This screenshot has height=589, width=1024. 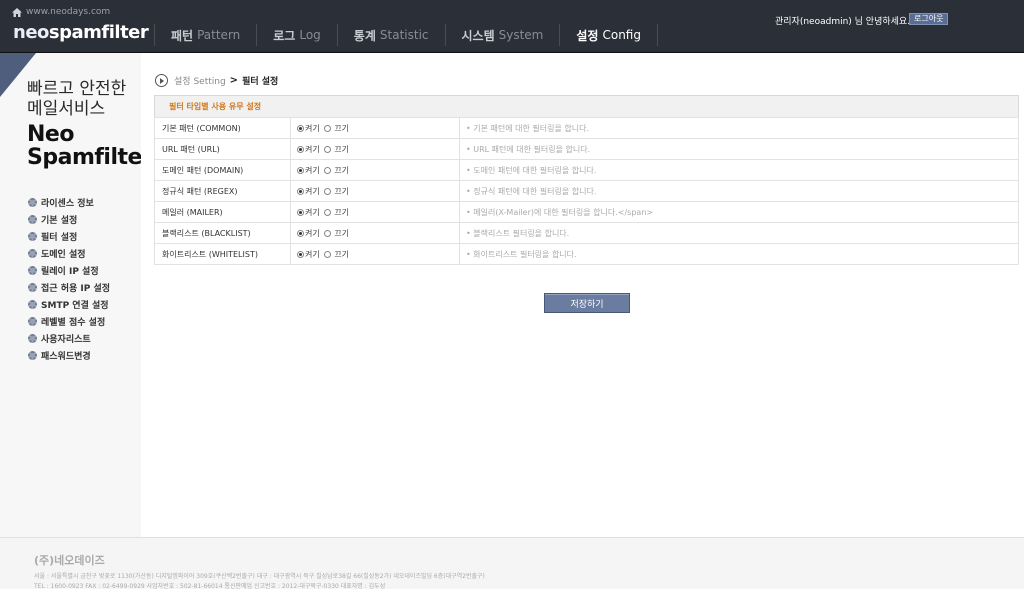 What do you see at coordinates (739, 191) in the screenshot?
I see `filter-description: • 정규식 패턴에 대한 필터링을 합니다.` at bounding box center [739, 191].